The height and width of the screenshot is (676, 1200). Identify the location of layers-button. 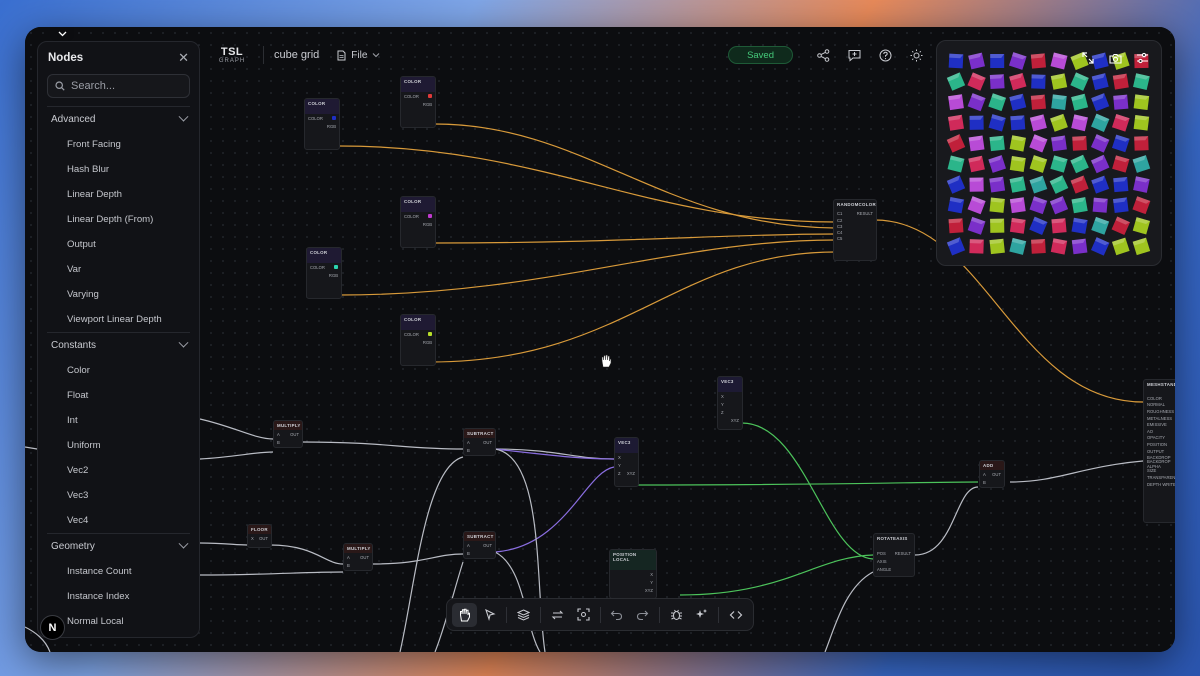
(523, 615).